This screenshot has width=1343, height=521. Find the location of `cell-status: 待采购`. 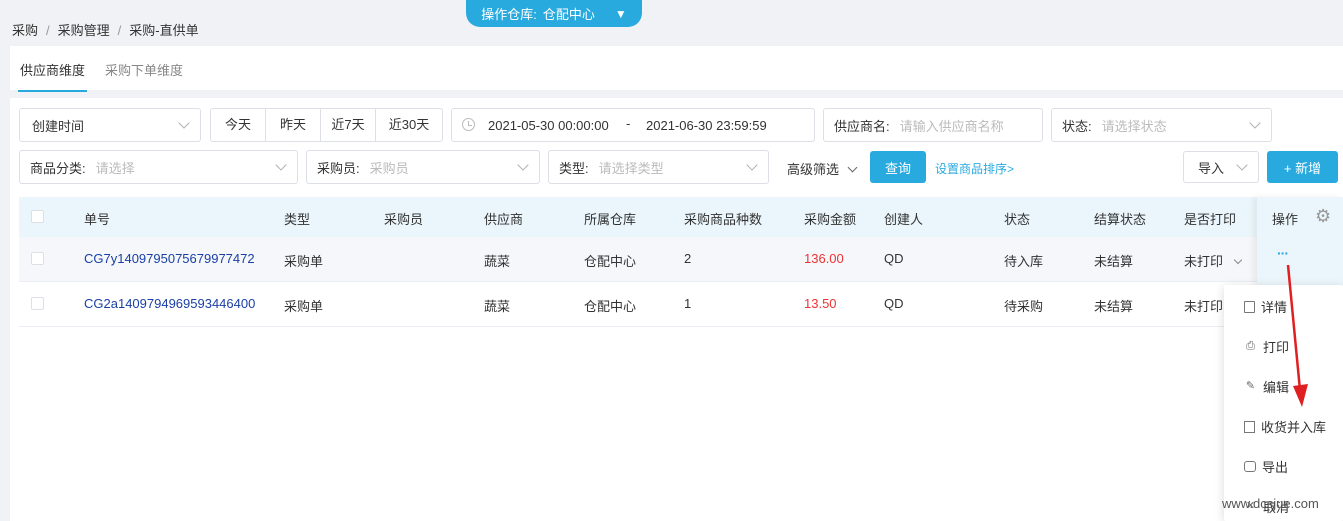

cell-status: 待采购 is located at coordinates (1024, 306).